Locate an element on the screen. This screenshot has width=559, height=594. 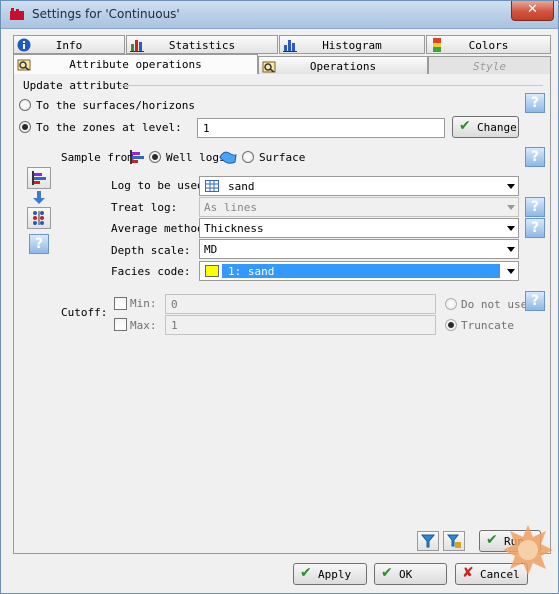
zones-level-input: 1 is located at coordinates (321, 128).